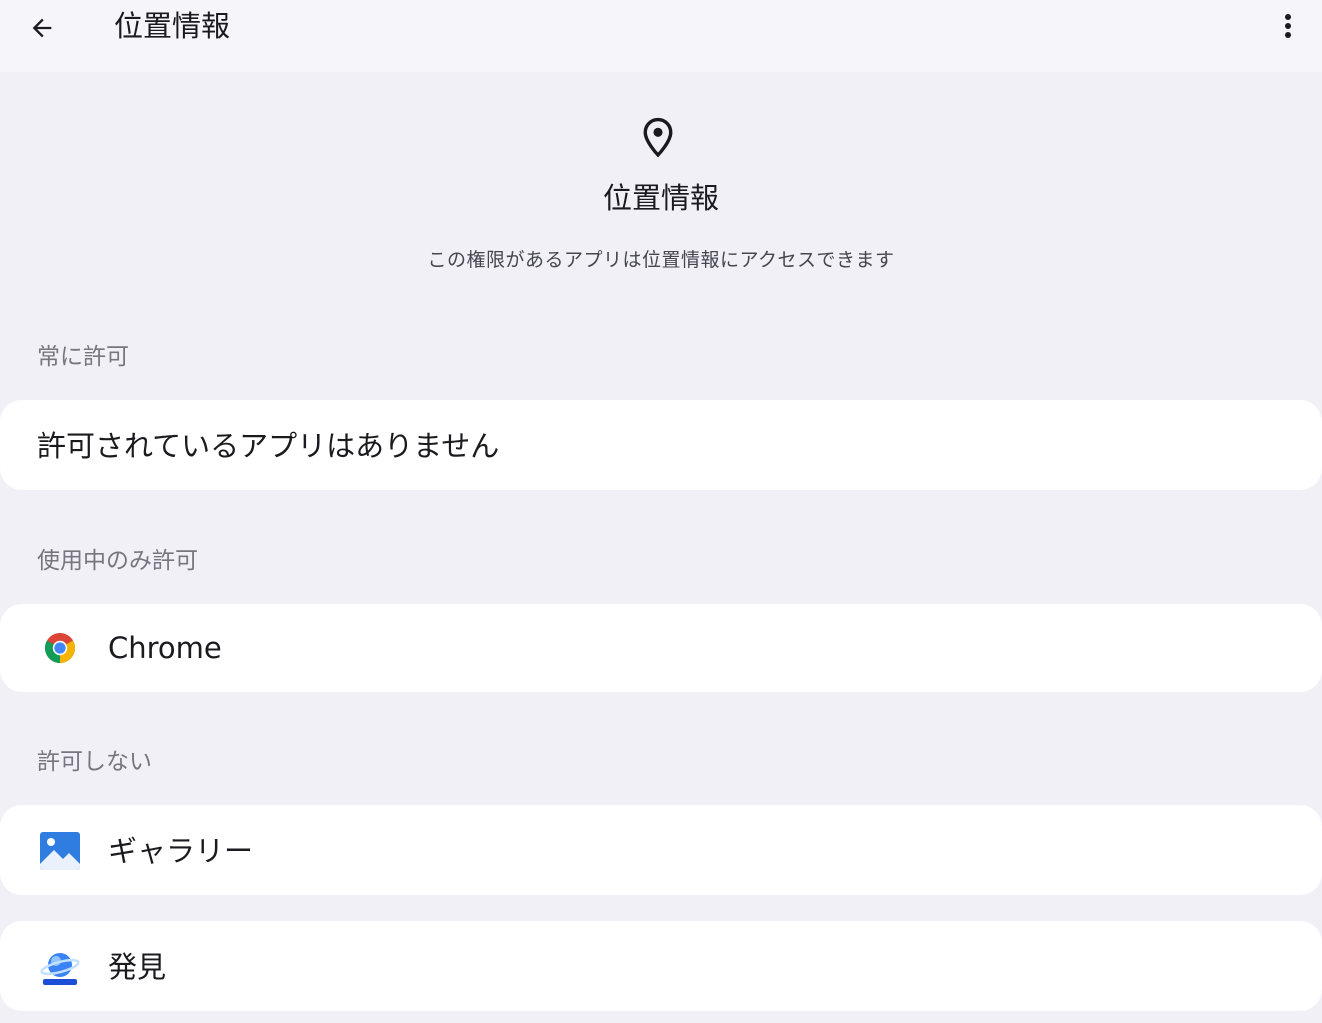 This screenshot has height=1023, width=1322. Describe the element at coordinates (661, 445) in the screenshot. I see `empty-allowed-card: 許可されているアプリはありません` at that location.